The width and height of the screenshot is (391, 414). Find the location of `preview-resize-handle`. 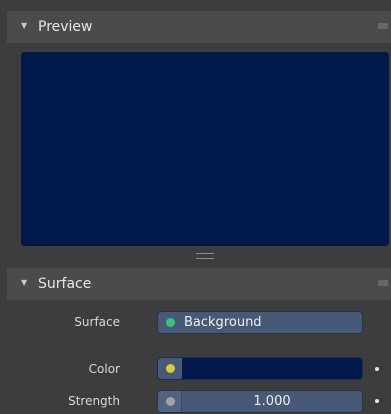

preview-resize-handle is located at coordinates (205, 256).